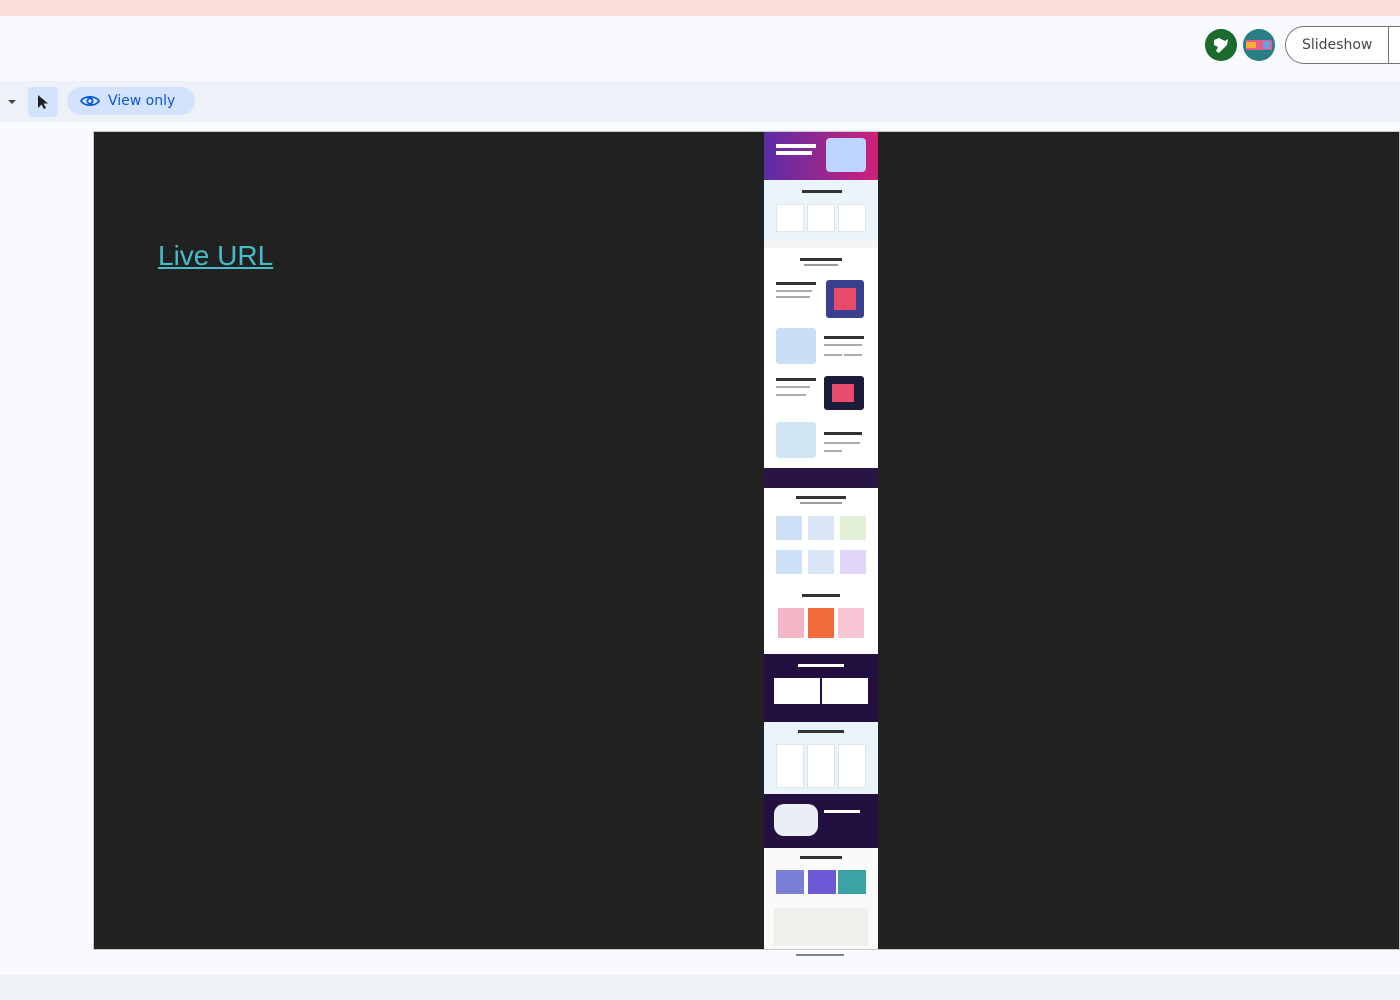 This screenshot has height=1000, width=1400. I want to click on cursor-icon, so click(43, 102).